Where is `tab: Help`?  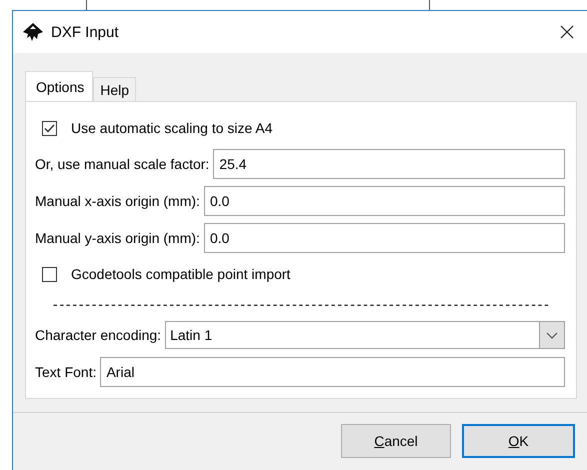 tab: Help is located at coordinates (114, 89).